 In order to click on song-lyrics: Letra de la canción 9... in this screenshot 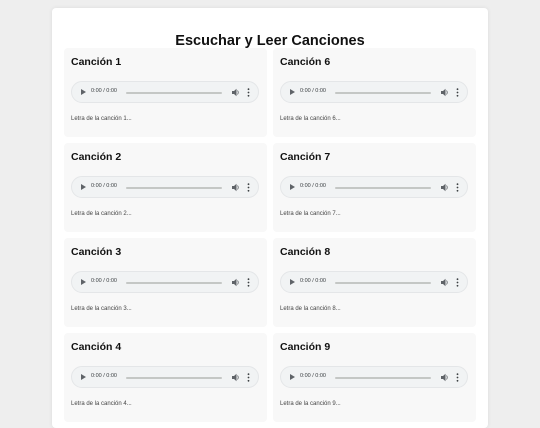, I will do `click(310, 404)`.